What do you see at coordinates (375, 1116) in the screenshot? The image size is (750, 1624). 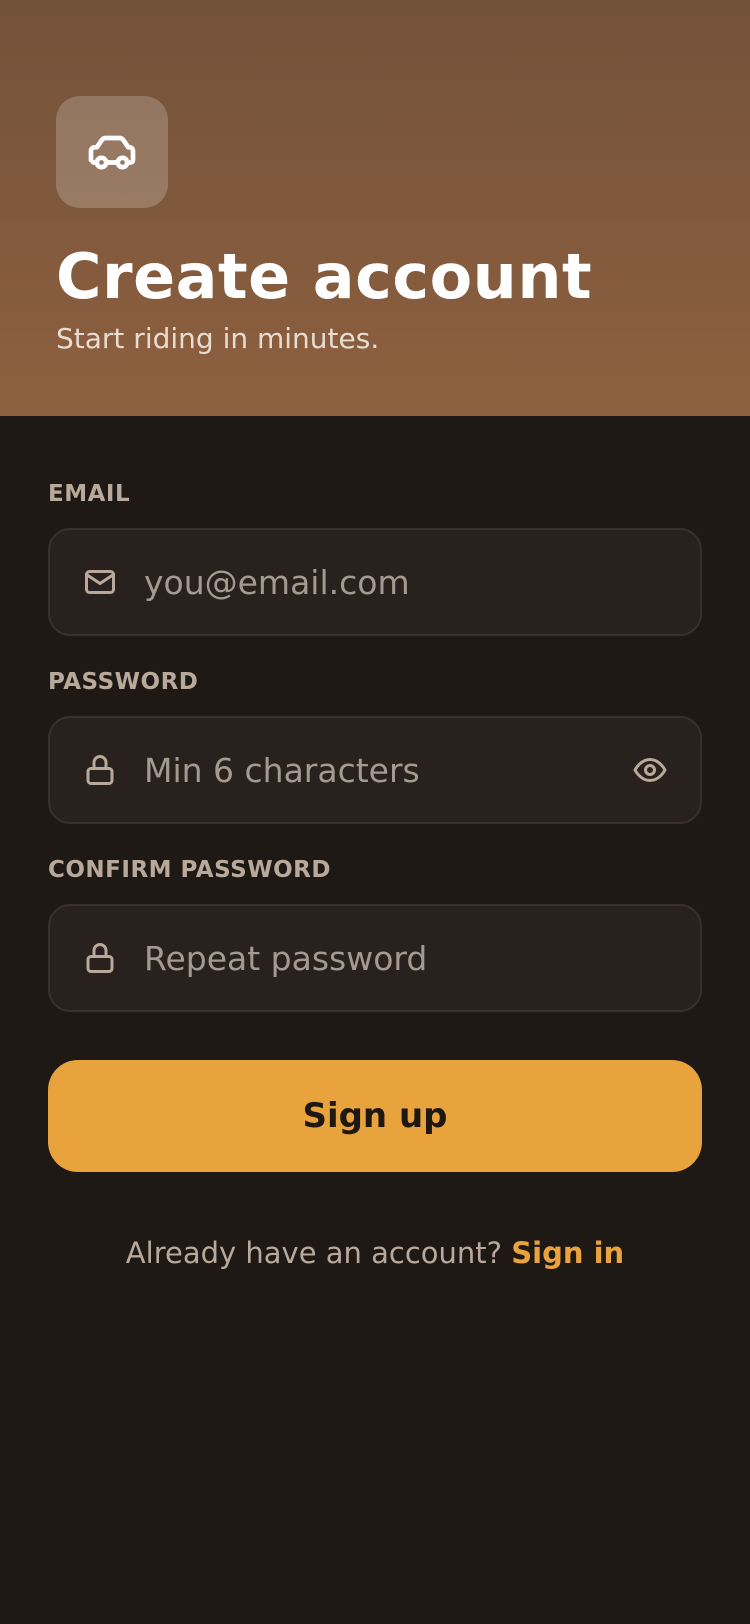 I see `sign-up-button: Sign up` at bounding box center [375, 1116].